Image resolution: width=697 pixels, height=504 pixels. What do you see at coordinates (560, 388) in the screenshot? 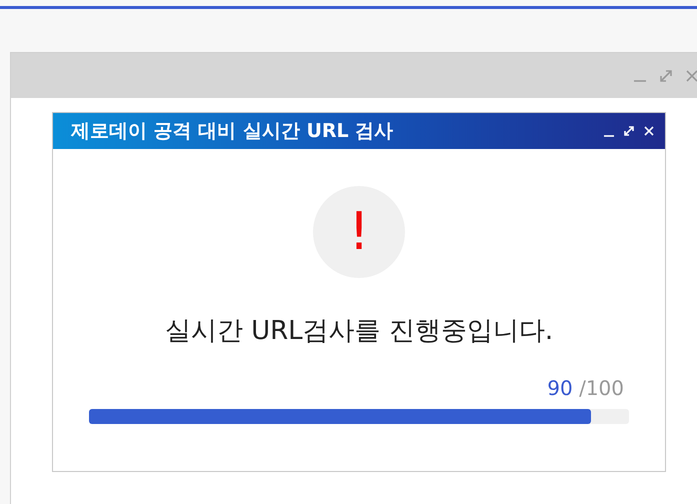
I see `progress-count: 90` at bounding box center [560, 388].